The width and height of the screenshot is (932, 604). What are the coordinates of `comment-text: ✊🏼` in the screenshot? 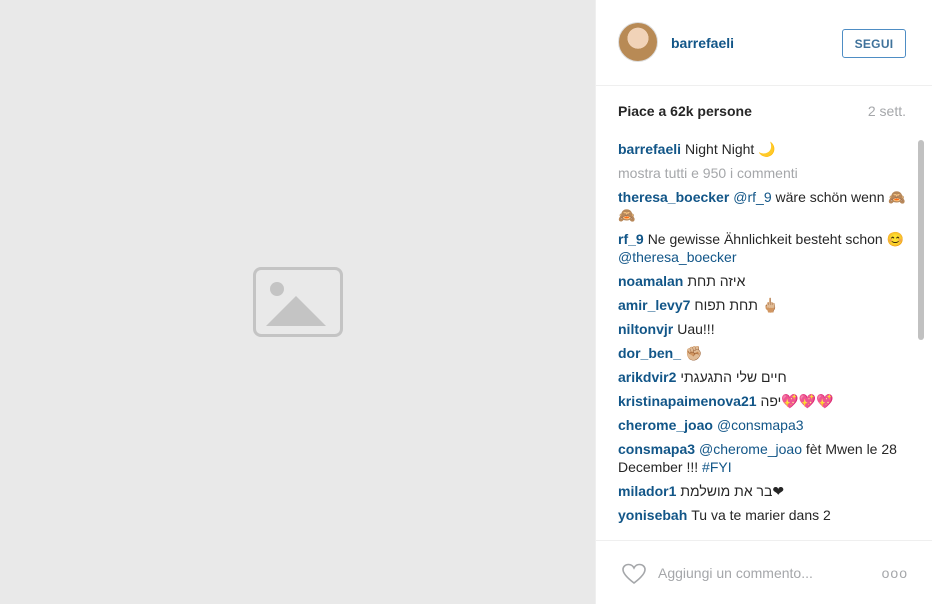 It's located at (694, 353).